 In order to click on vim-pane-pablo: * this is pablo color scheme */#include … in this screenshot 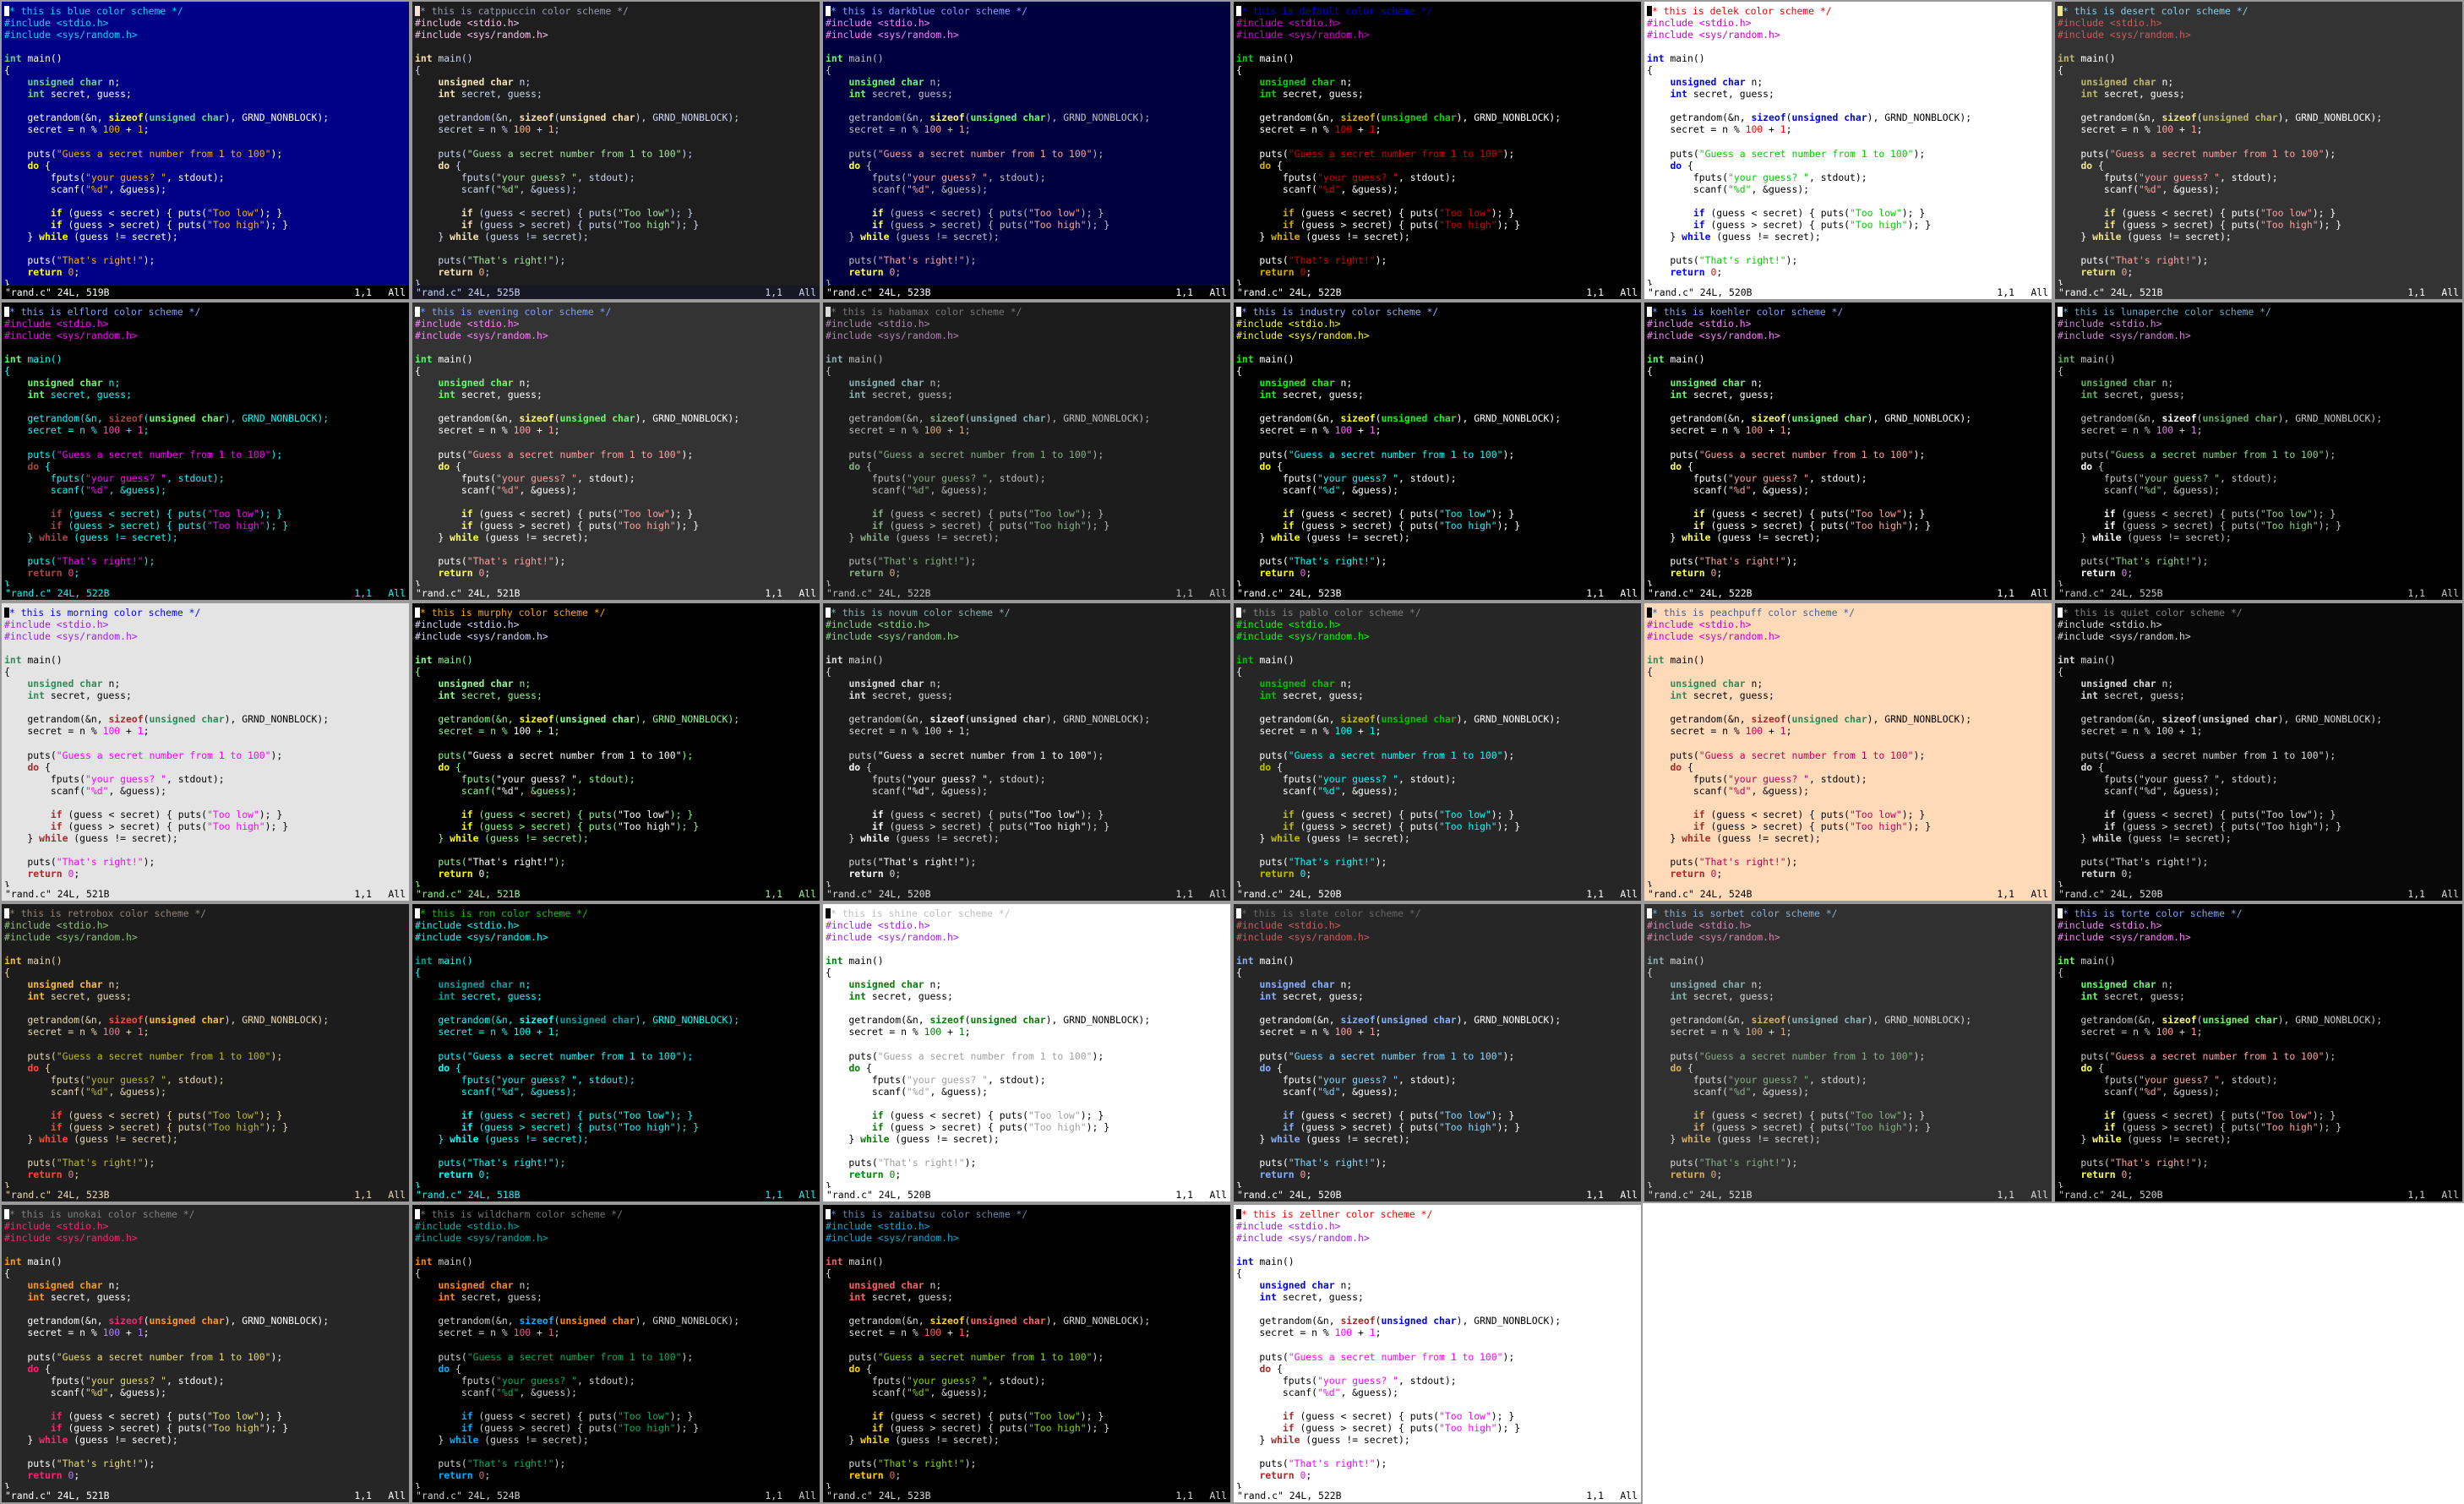, I will do `click(1437, 752)`.